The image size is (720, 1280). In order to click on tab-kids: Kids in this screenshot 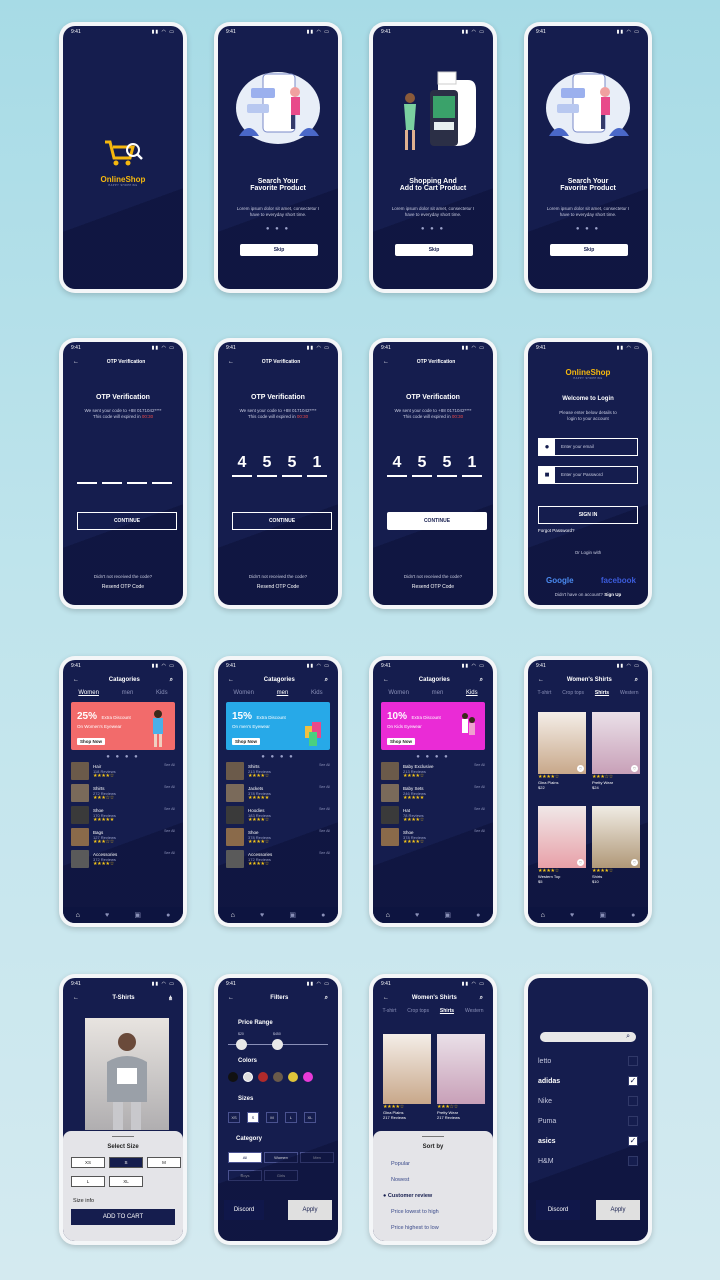, I will do `click(317, 693)`.